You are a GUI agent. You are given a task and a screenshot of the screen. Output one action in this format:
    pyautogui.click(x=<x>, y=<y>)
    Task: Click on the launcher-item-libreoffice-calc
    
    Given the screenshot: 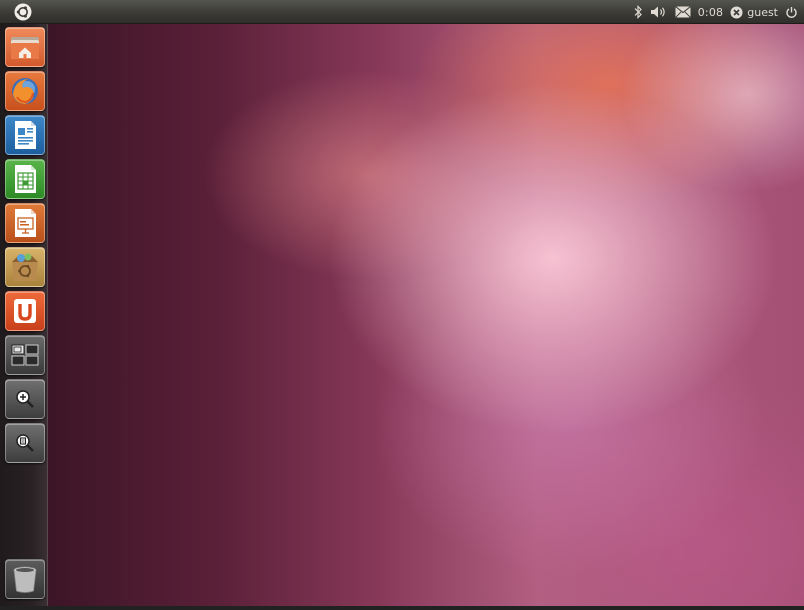 What is the action you would take?
    pyautogui.click(x=25, y=179)
    